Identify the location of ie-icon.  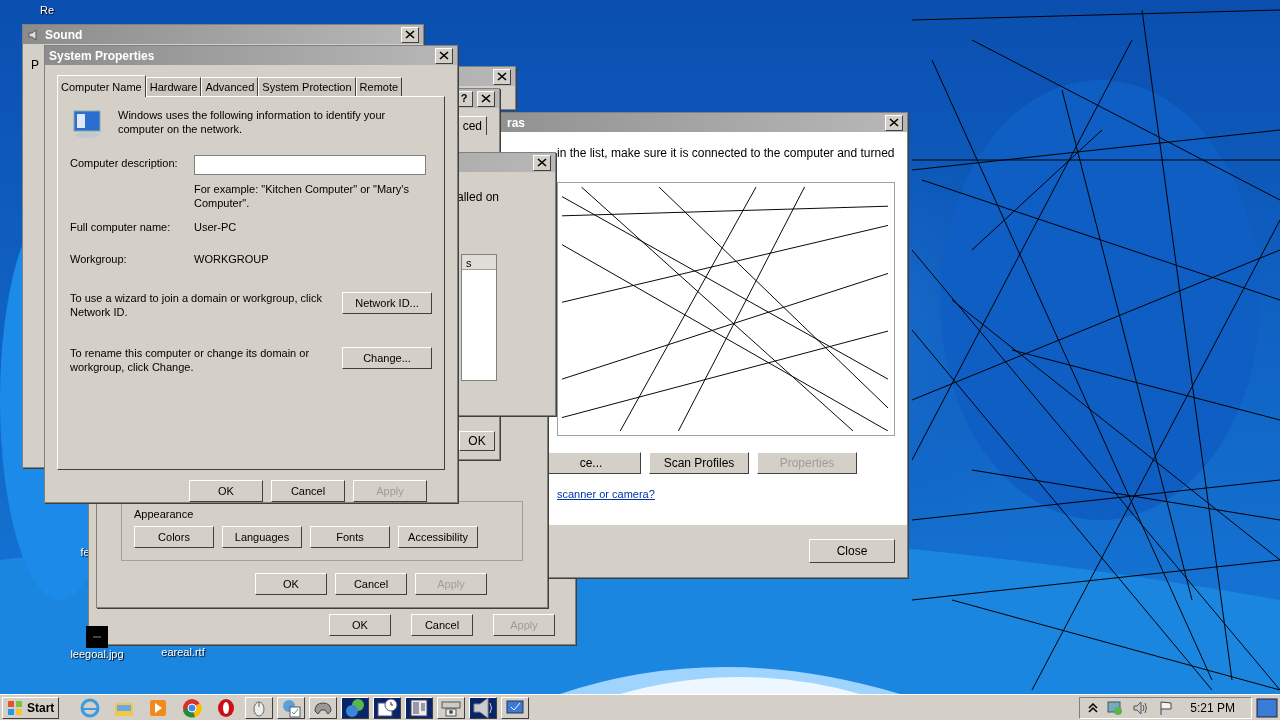
(90, 707).